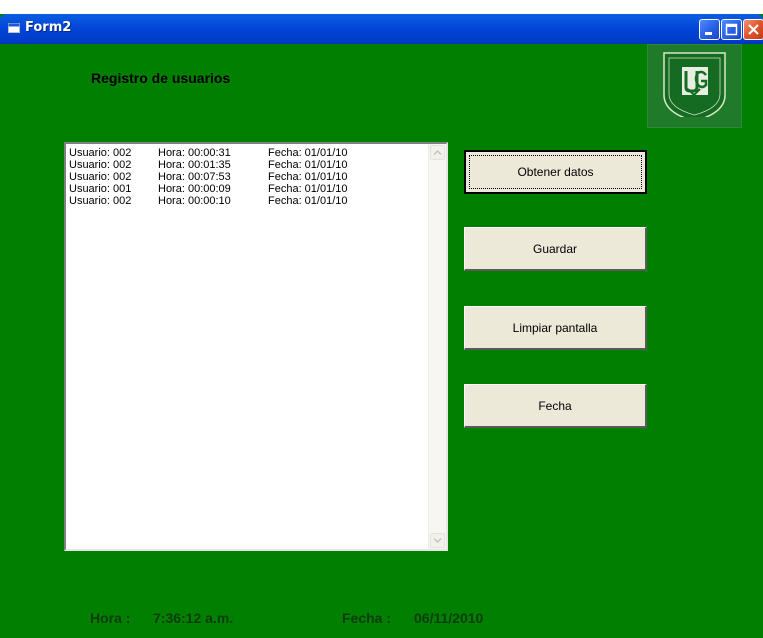 Image resolution: width=763 pixels, height=638 pixels. I want to click on minimize-icon, so click(708, 33).